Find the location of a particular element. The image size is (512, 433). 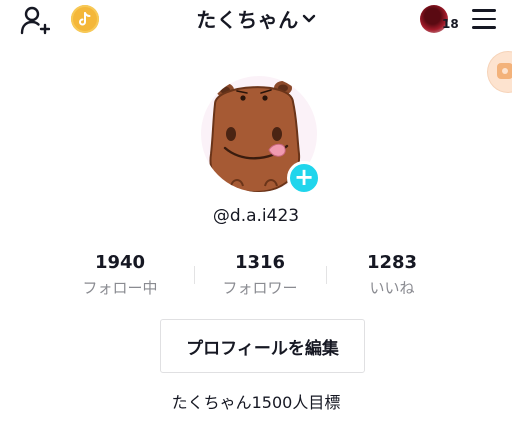

plus-icon: + is located at coordinates (304, 177).